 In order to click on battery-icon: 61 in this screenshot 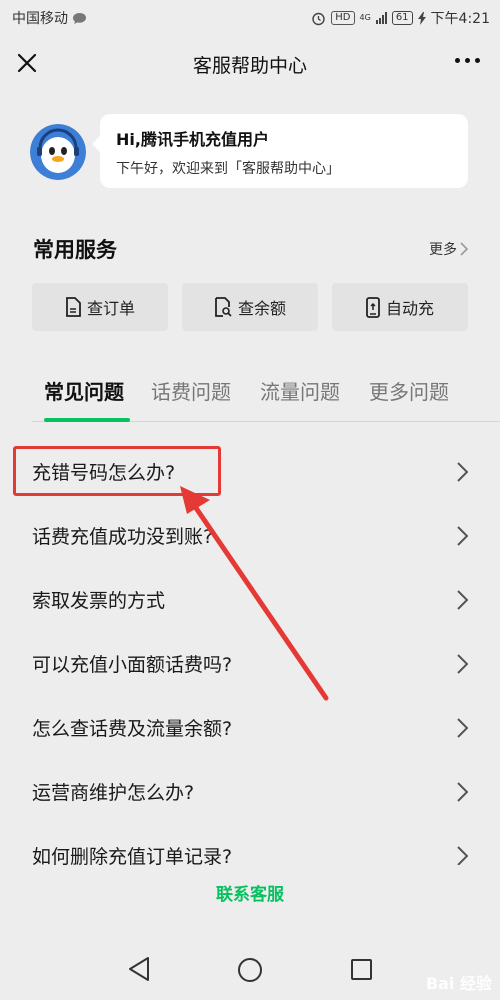, I will do `click(402, 18)`.